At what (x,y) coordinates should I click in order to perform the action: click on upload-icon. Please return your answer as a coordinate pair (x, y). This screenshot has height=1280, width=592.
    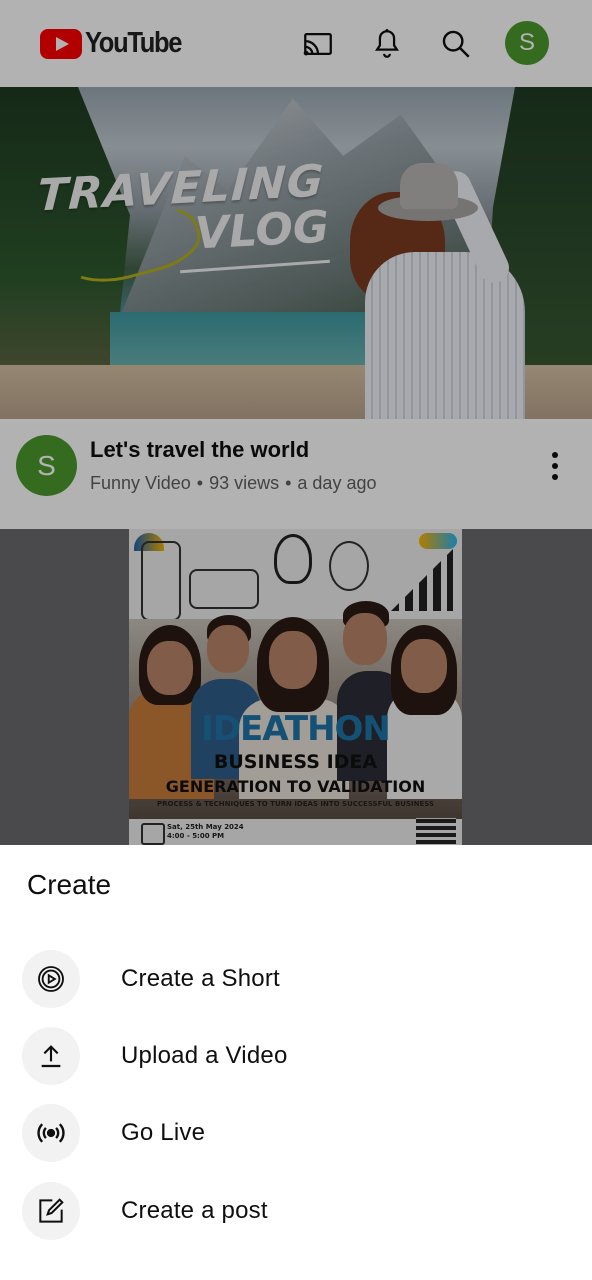
    Looking at the image, I should click on (51, 1056).